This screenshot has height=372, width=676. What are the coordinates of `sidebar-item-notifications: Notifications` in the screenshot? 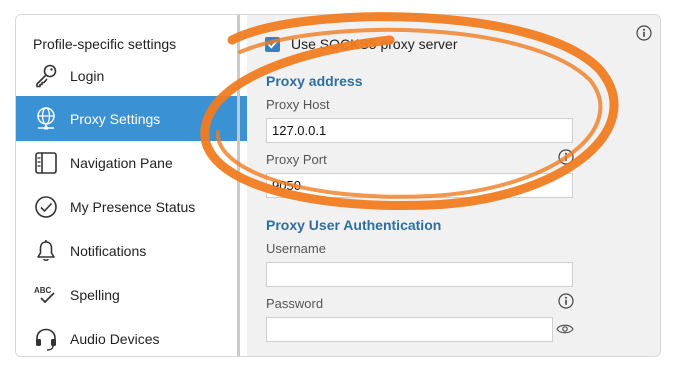 It's located at (131, 250).